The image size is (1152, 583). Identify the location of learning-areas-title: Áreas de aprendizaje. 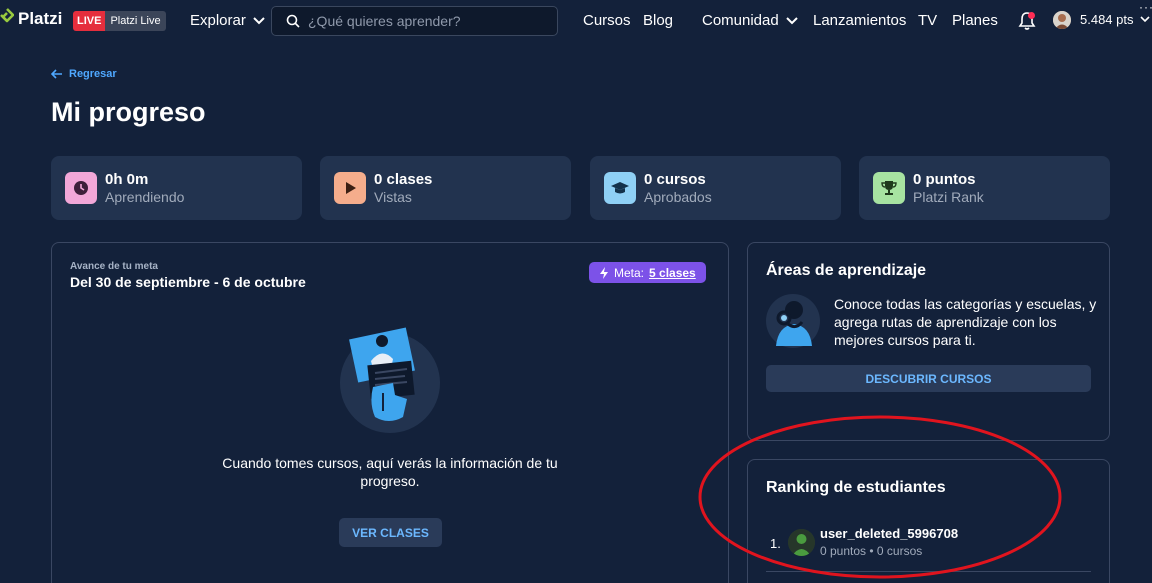
(846, 270).